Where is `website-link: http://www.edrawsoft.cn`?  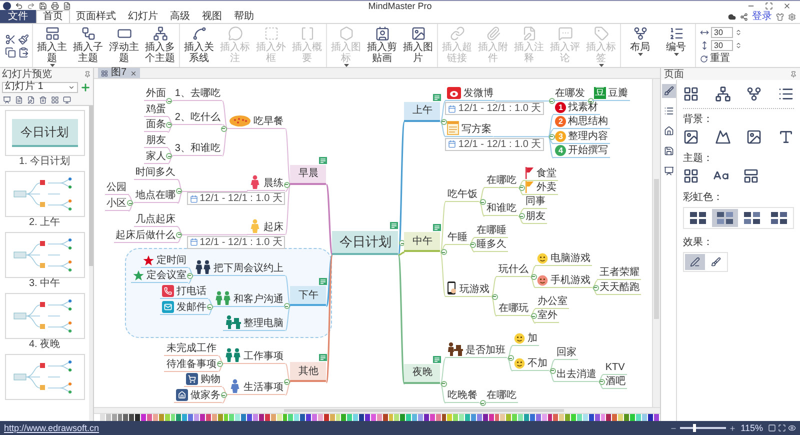 website-link: http://www.edrawsoft.cn is located at coordinates (52, 428).